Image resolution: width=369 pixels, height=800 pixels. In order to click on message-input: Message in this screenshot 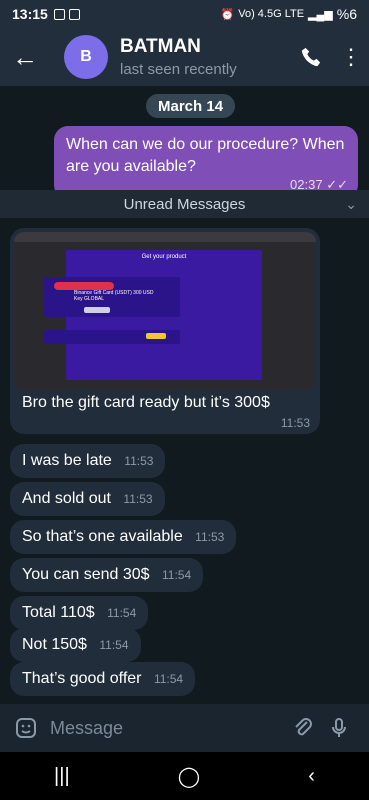, I will do `click(167, 728)`.